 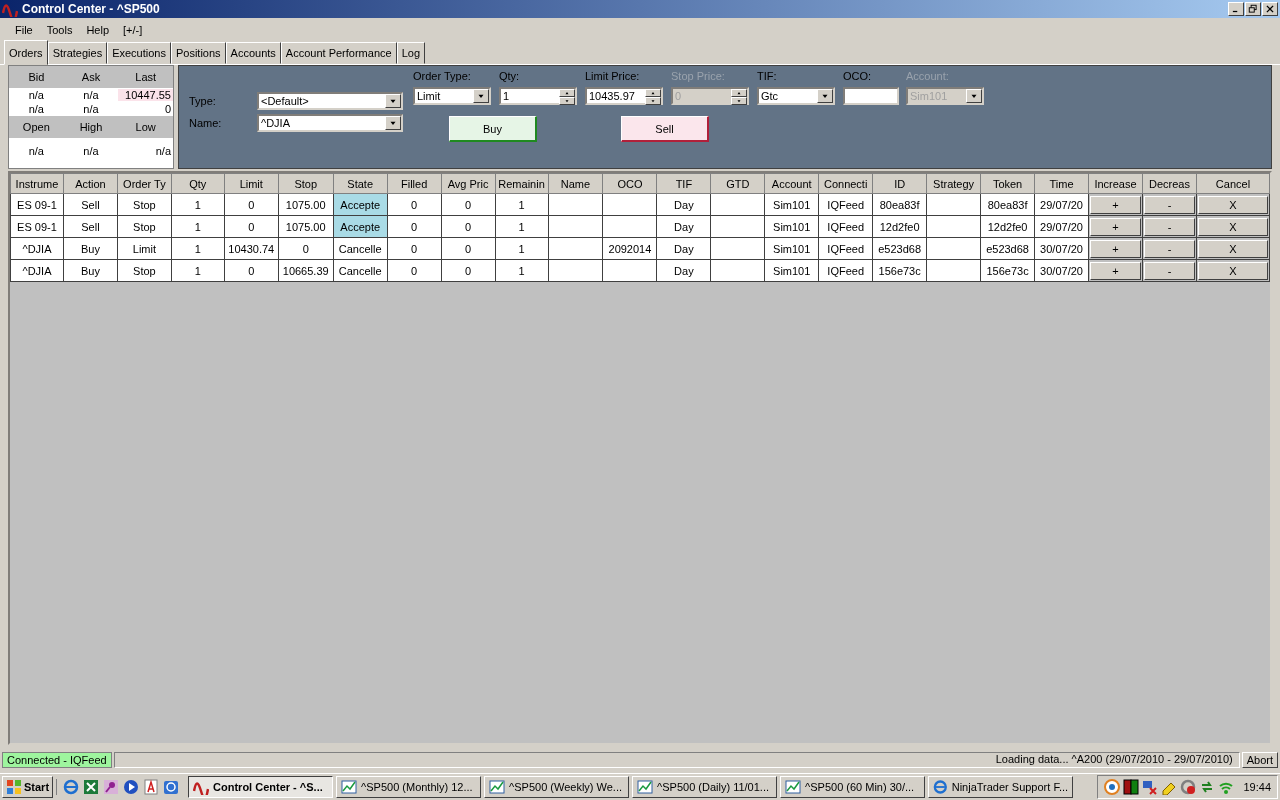 I want to click on close-button, so click(x=1270, y=9).